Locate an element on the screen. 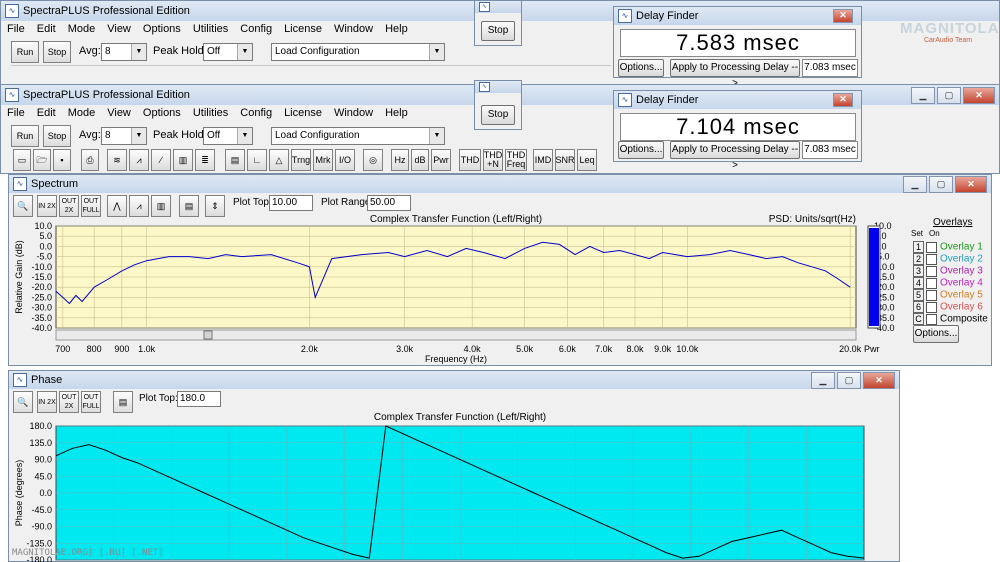  imd-button: IMD is located at coordinates (543, 160).